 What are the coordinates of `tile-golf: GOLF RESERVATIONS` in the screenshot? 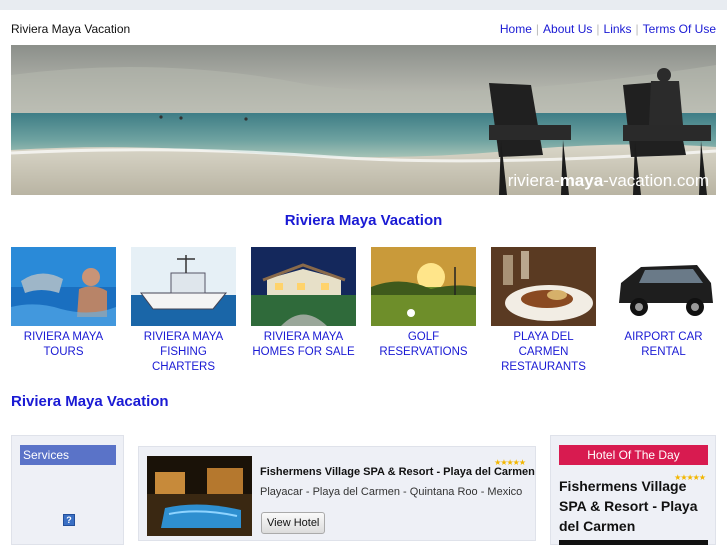 It's located at (423, 303).